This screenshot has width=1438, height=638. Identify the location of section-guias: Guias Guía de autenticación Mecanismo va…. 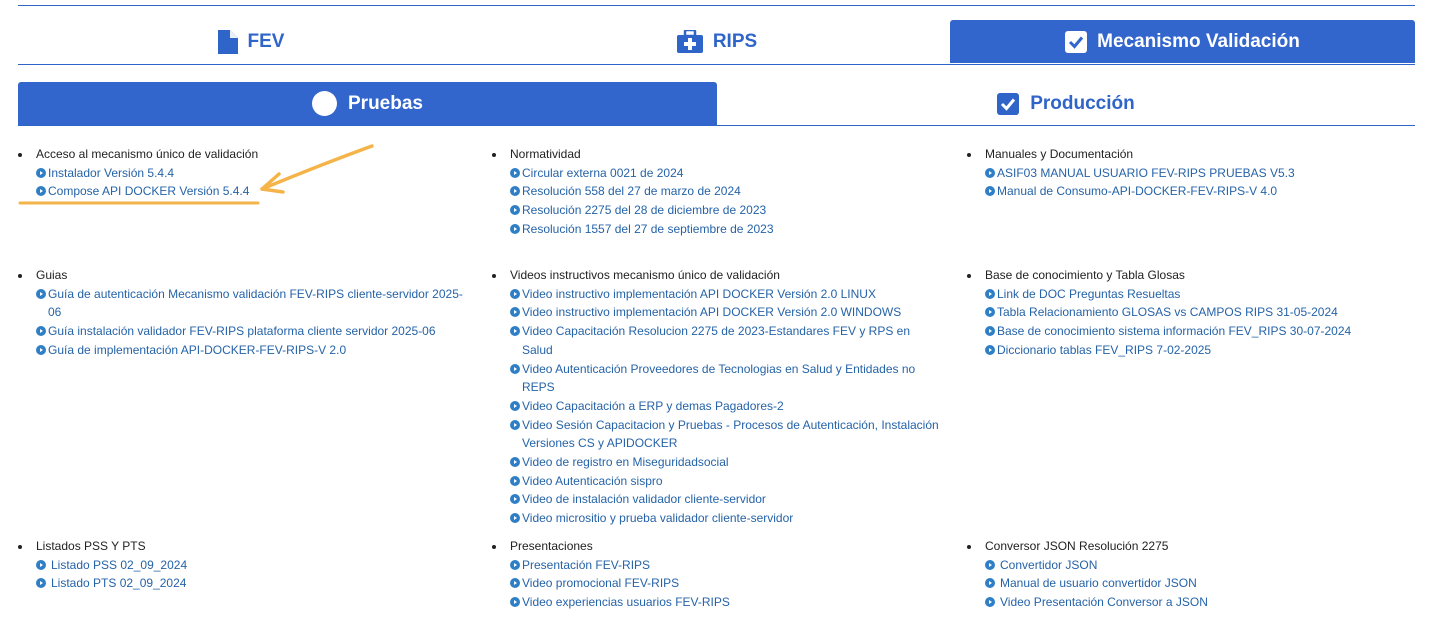
(243, 313).